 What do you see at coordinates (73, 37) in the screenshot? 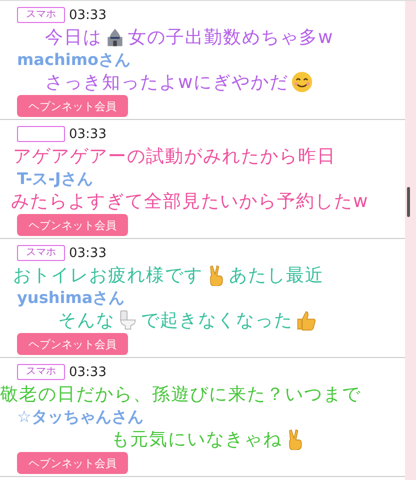
I see `overlay-caption: 今日は` at bounding box center [73, 37].